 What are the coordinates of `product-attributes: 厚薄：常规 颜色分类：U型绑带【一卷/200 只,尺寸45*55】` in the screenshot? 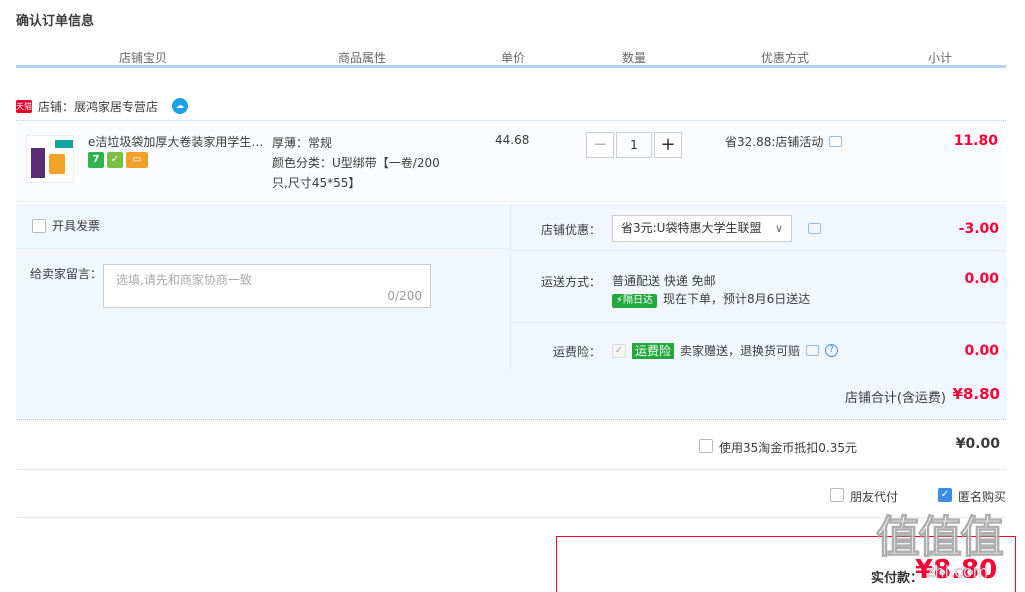 It's located at (362, 163).